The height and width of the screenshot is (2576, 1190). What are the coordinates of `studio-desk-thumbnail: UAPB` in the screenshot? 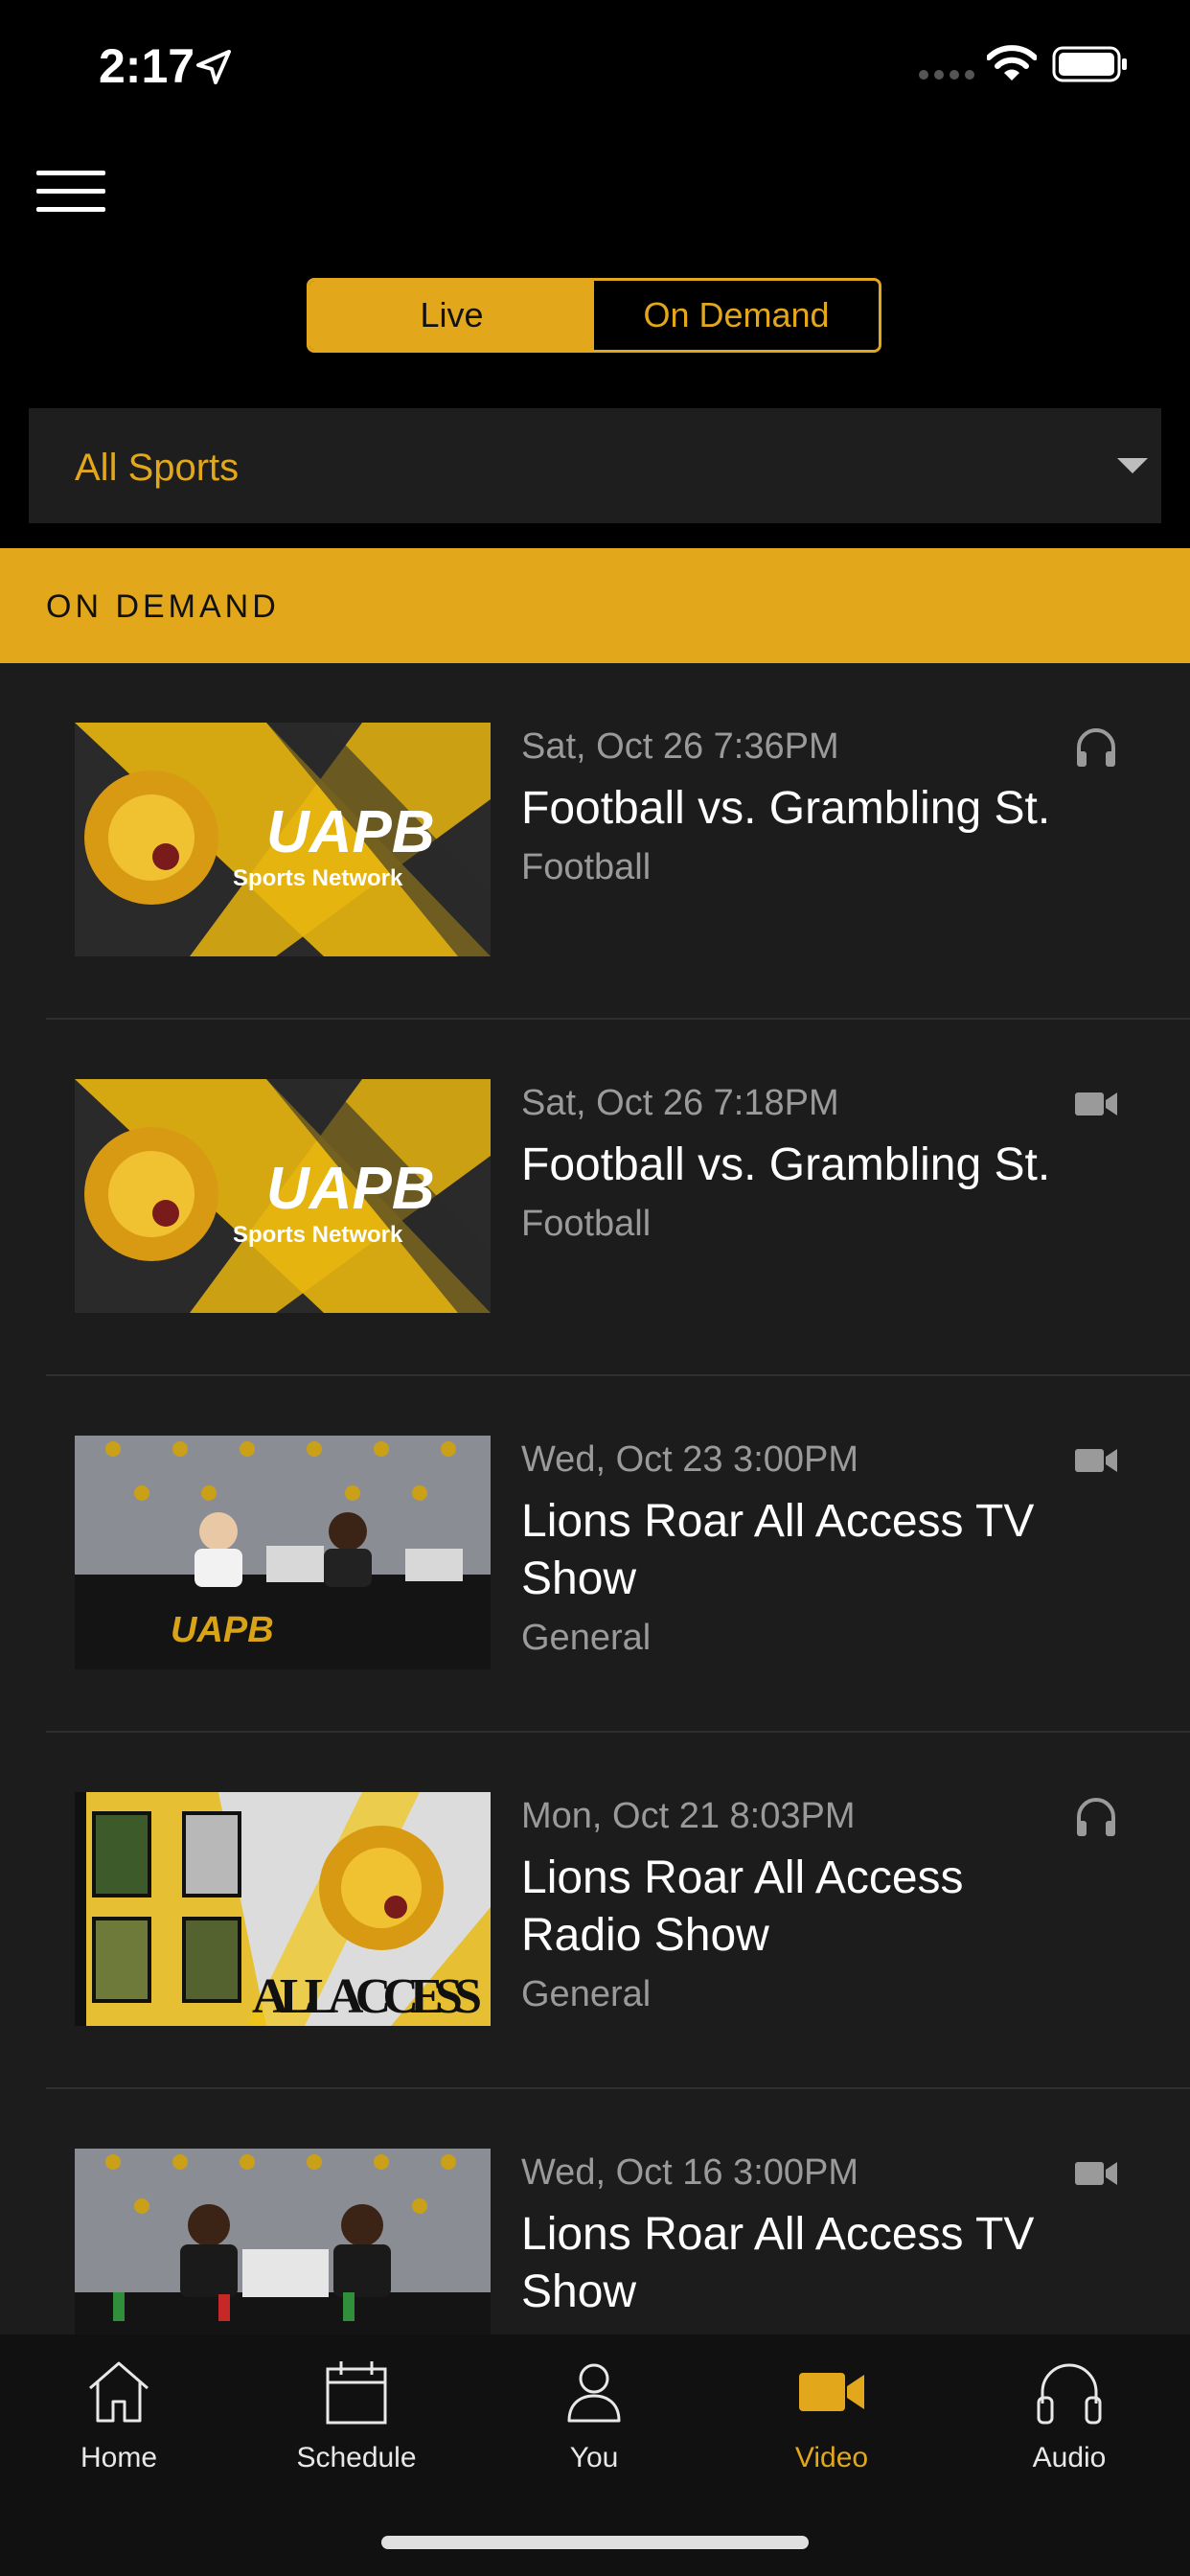 It's located at (283, 1552).